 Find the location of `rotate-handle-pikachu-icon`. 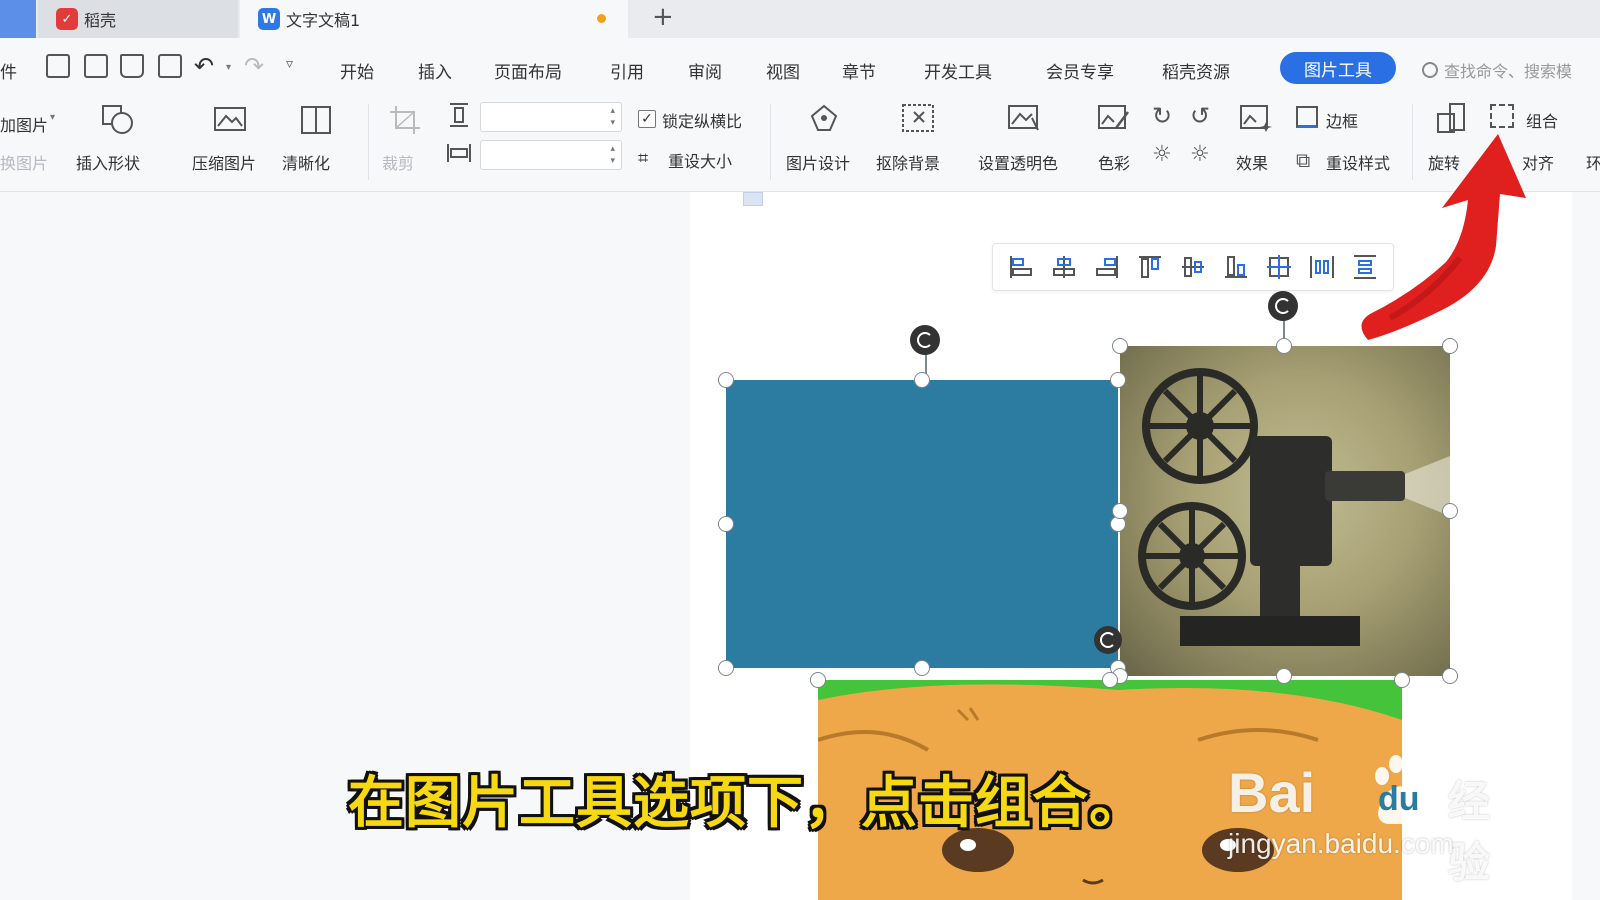

rotate-handle-pikachu-icon is located at coordinates (1108, 640).